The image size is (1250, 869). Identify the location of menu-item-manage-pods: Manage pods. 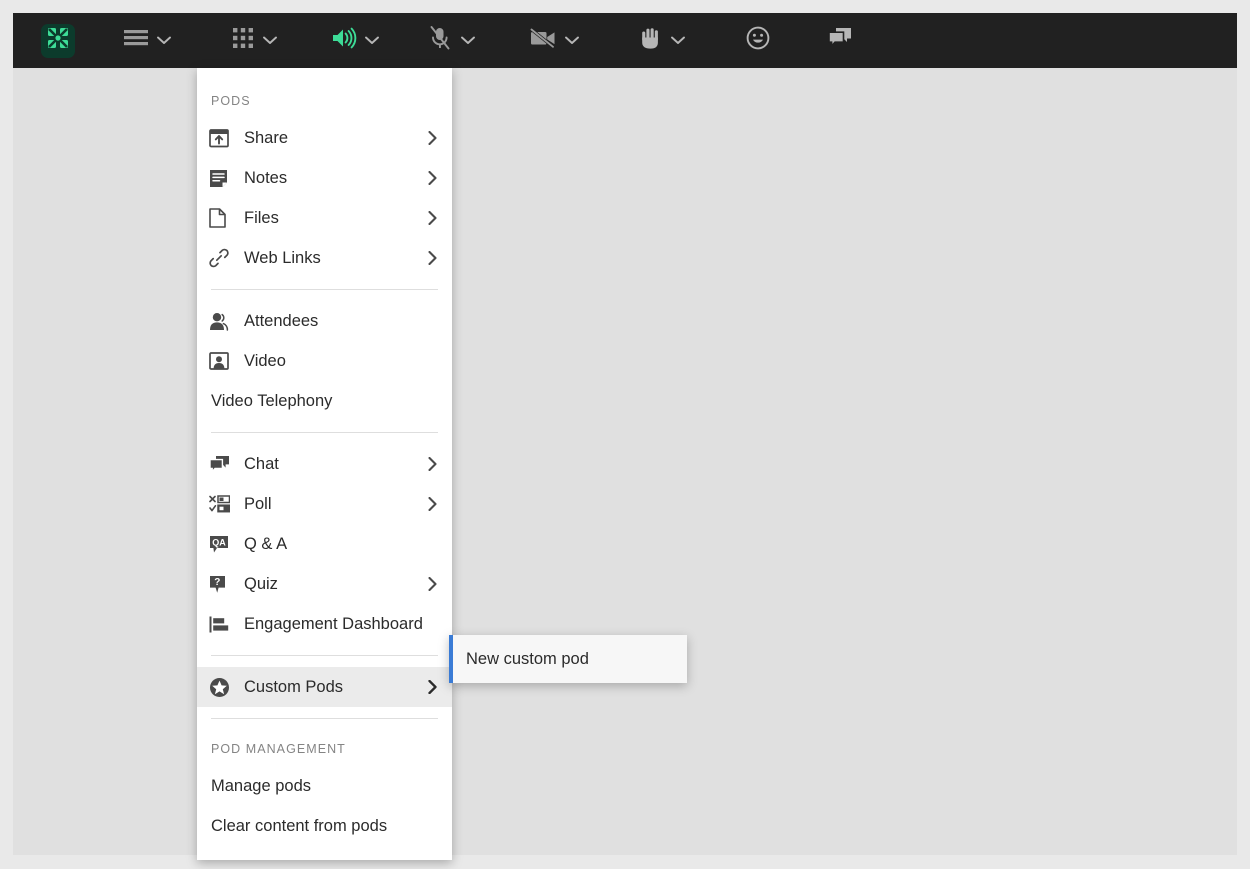
(324, 786).